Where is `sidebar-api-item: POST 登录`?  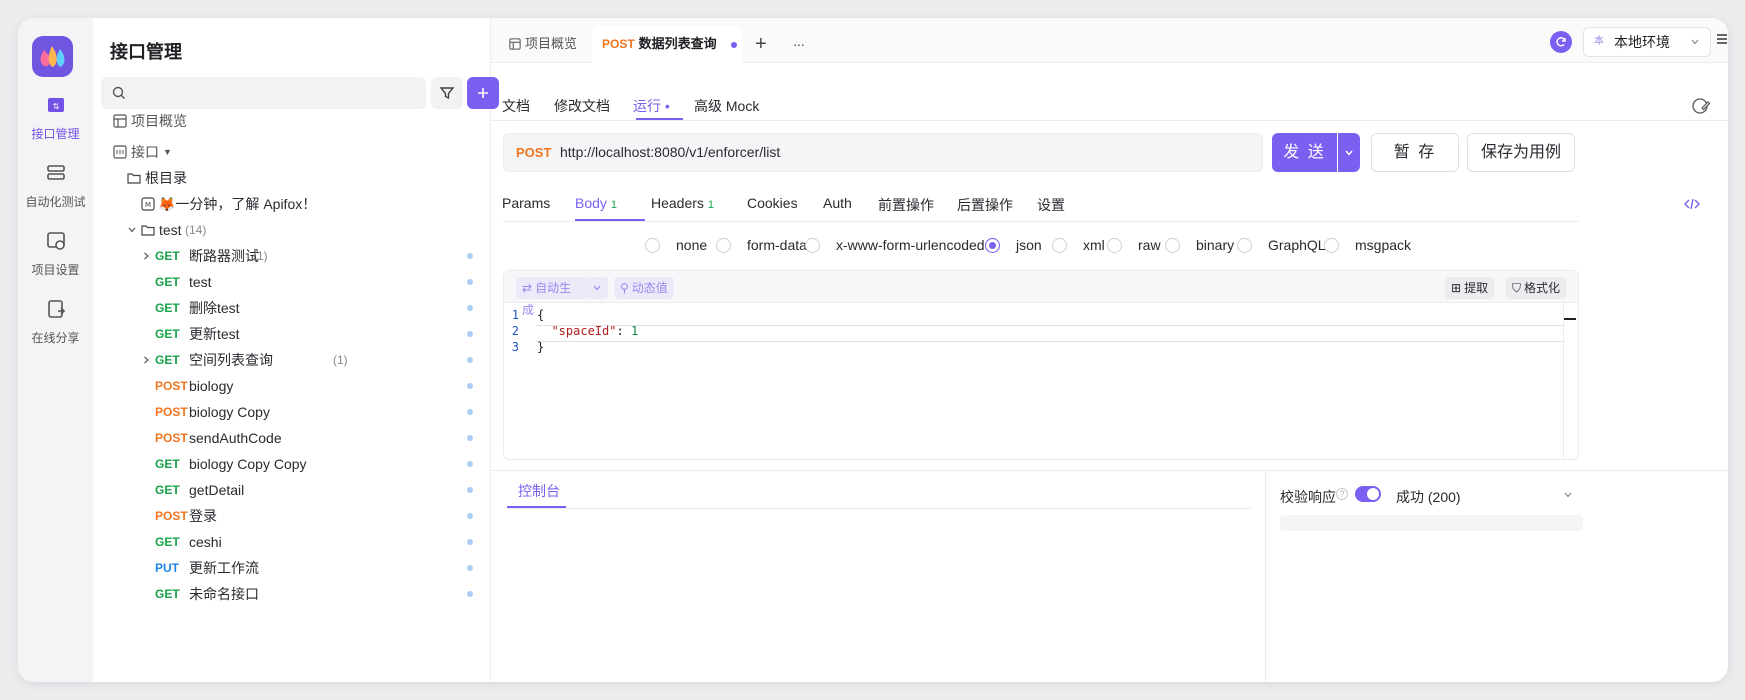
sidebar-api-item: POST 登录 is located at coordinates (292, 516).